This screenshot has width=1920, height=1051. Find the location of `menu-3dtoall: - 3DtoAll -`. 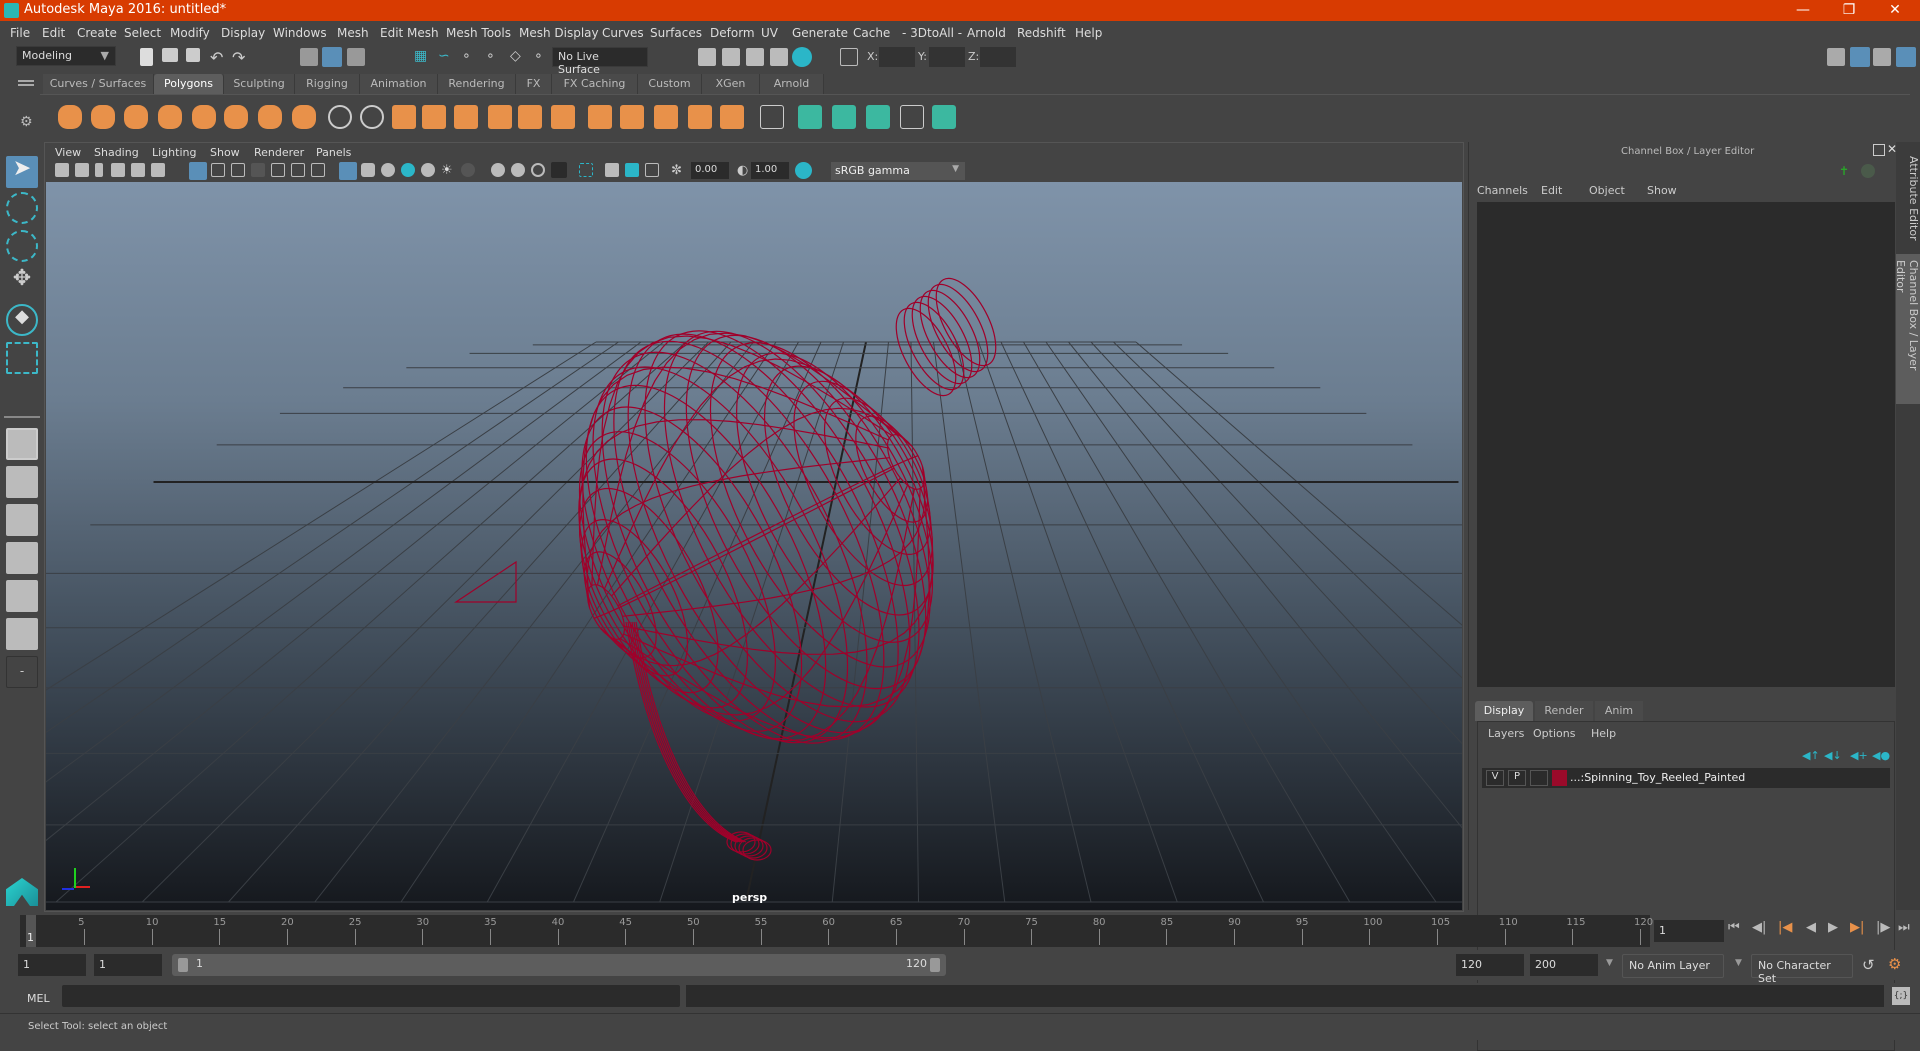

menu-3dtoall: - 3DtoAll - is located at coordinates (932, 33).